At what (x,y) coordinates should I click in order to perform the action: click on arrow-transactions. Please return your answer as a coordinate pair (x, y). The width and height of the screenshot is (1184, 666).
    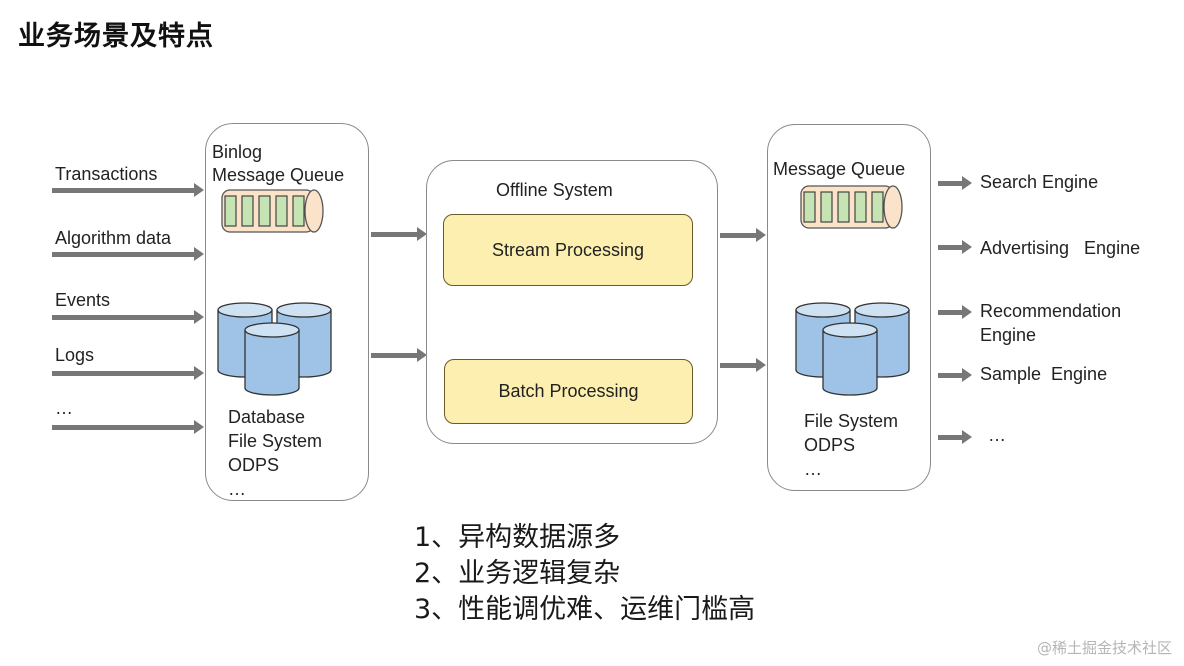
    Looking at the image, I should click on (128, 190).